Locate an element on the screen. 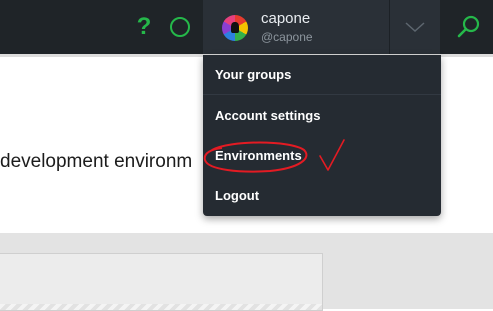 The image size is (493, 311). menu-item-logout: Logout is located at coordinates (322, 196).